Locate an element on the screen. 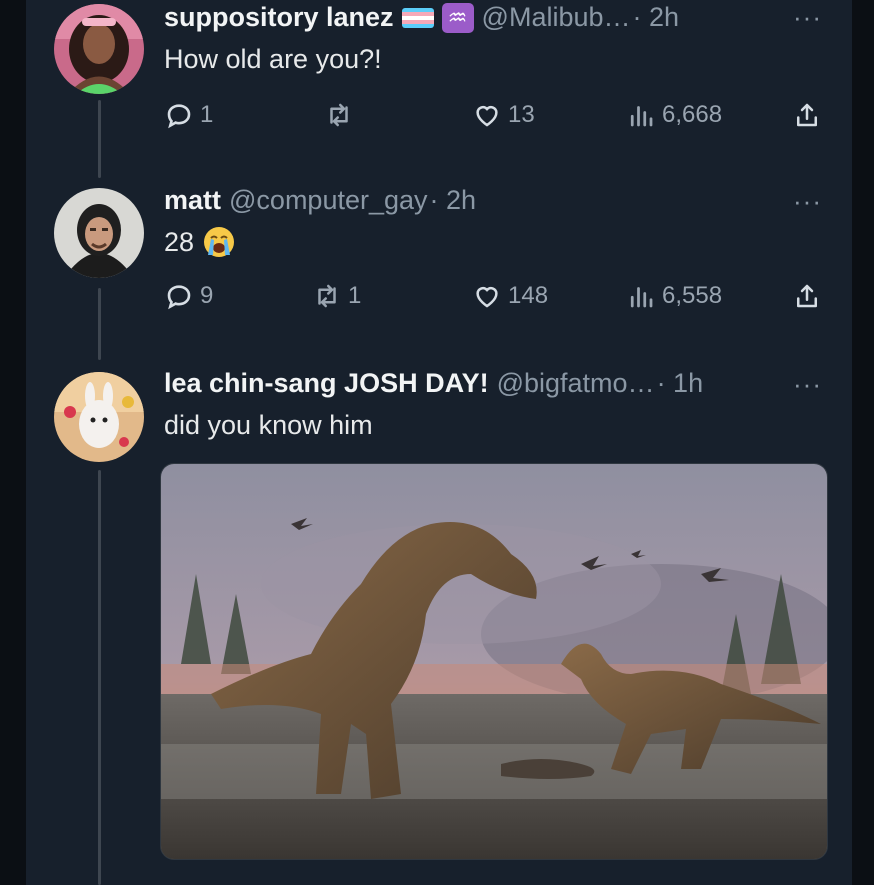 The height and width of the screenshot is (885, 874). tweet-text: How old are you?! is located at coordinates (273, 59).